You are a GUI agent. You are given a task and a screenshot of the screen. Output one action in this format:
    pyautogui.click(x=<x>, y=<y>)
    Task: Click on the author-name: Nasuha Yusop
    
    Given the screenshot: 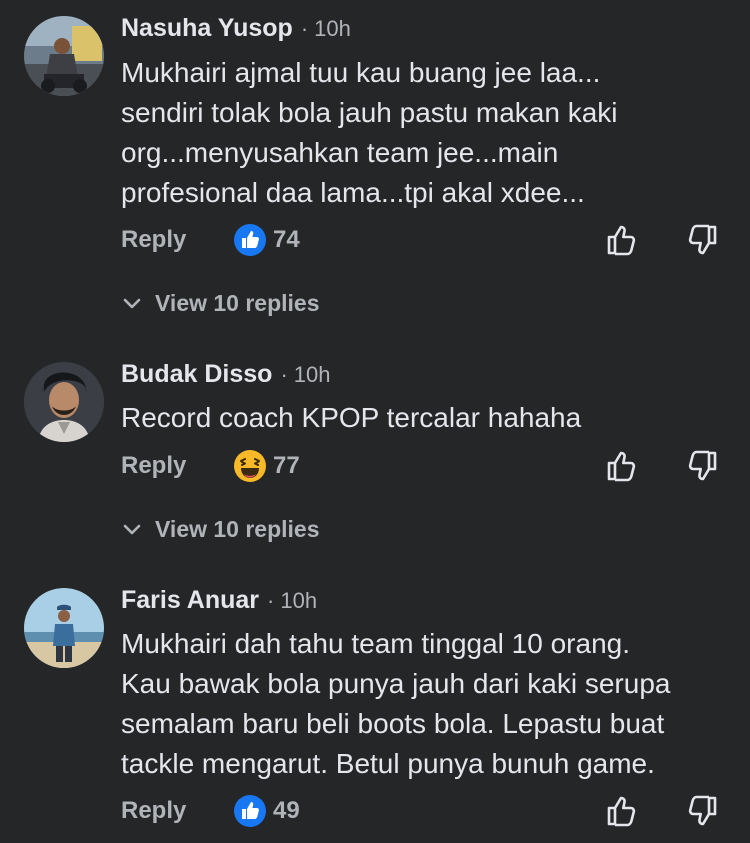 What is the action you would take?
    pyautogui.click(x=207, y=28)
    